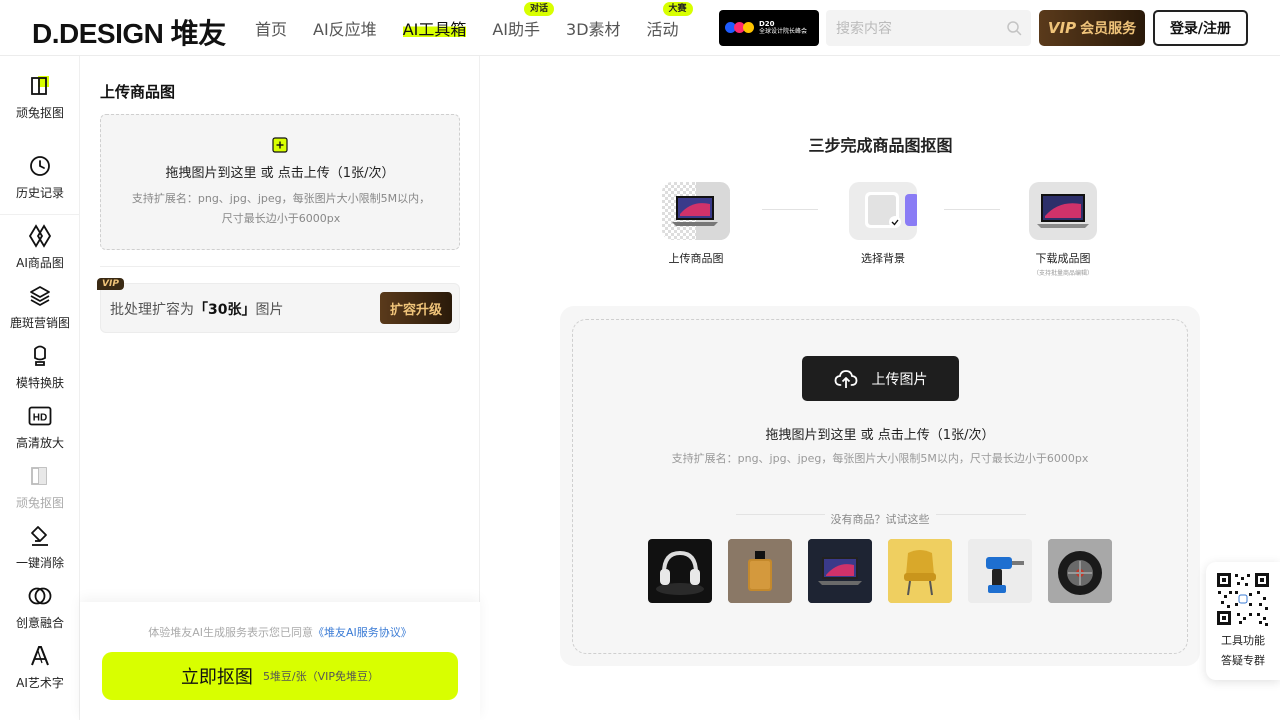  What do you see at coordinates (40, 166) in the screenshot?
I see `clock-icon` at bounding box center [40, 166].